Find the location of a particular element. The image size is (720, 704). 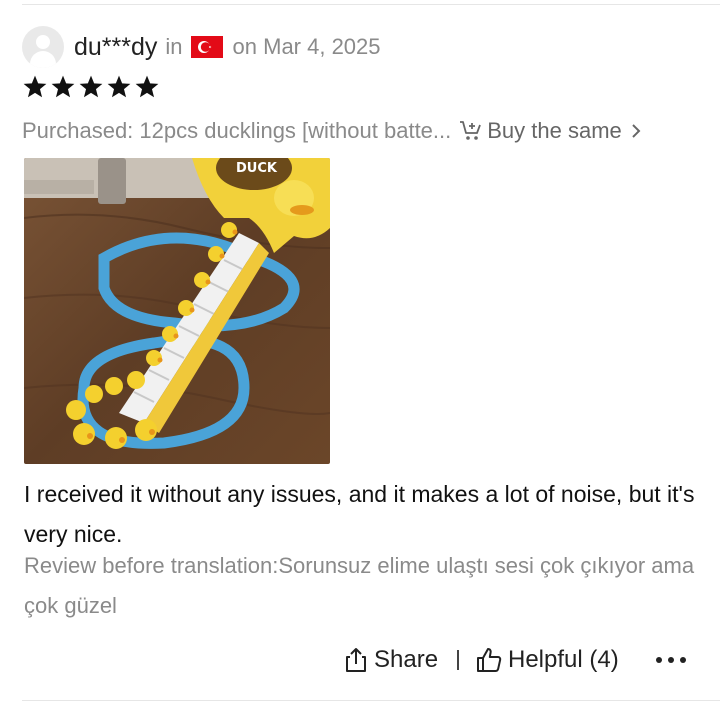

helpful-button: Helpful (4) is located at coordinates (547, 660).